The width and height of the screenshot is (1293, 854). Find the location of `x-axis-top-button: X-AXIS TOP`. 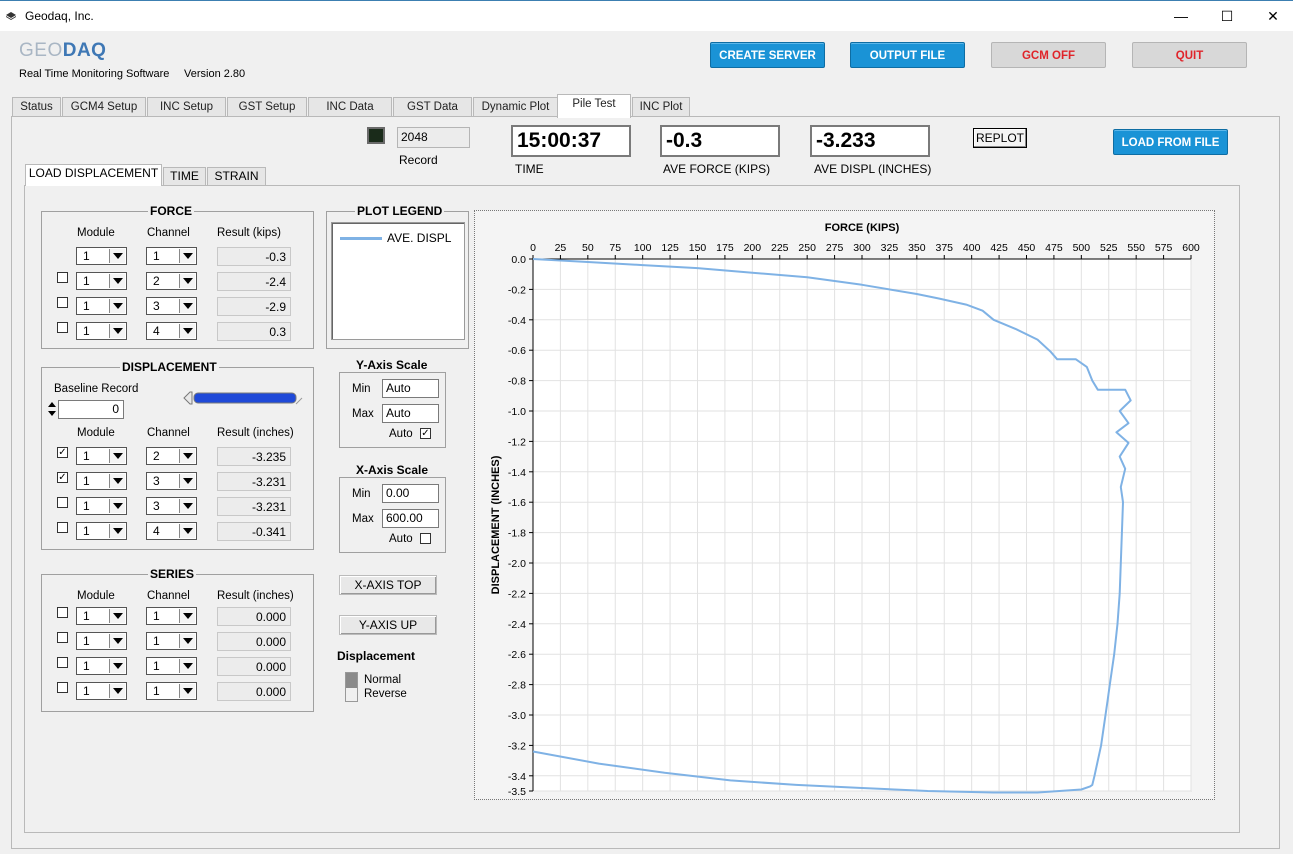

x-axis-top-button: X-AXIS TOP is located at coordinates (388, 585).